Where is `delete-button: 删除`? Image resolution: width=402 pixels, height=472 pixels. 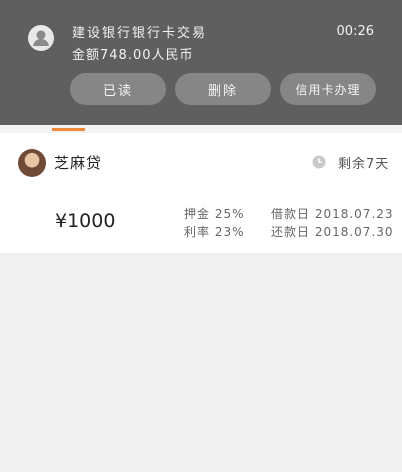 delete-button: 删除 is located at coordinates (223, 89).